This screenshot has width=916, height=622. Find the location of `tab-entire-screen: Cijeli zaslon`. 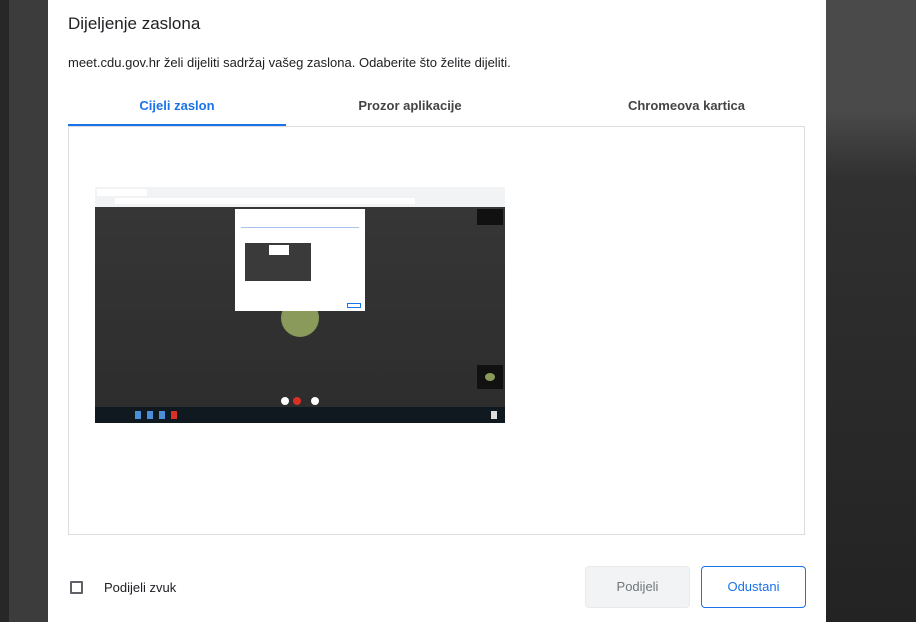

tab-entire-screen: Cijeli zaslon is located at coordinates (177, 107).